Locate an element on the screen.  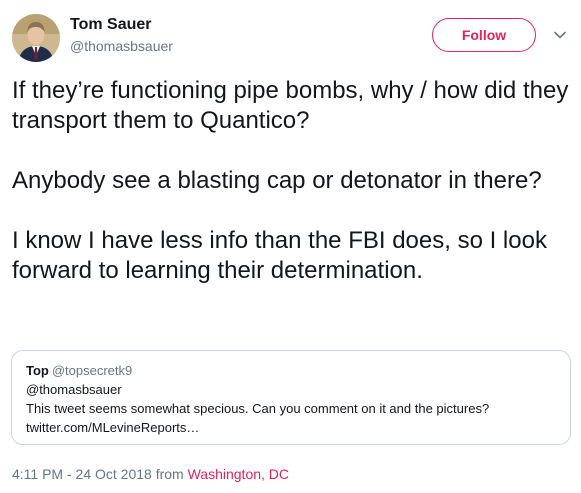
from-label: from is located at coordinates (169, 474).